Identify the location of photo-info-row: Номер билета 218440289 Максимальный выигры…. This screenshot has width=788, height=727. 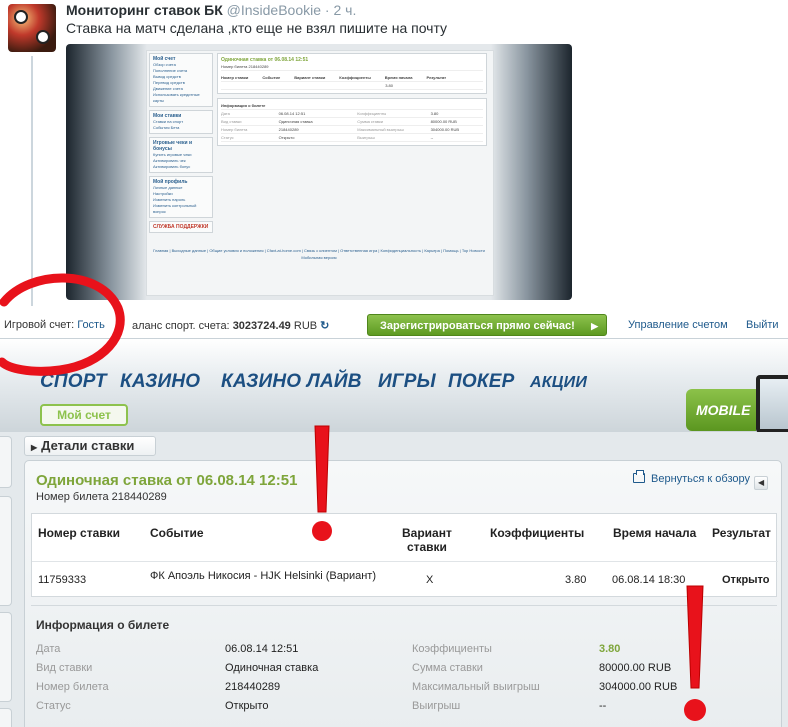
(352, 130).